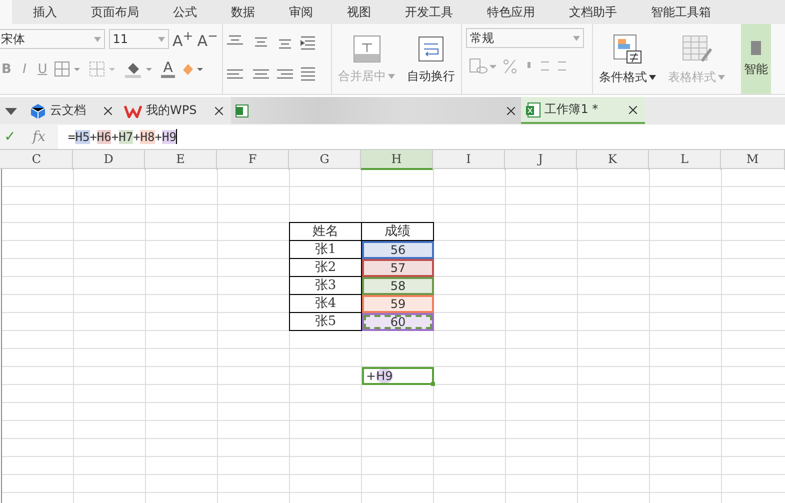 The image size is (785, 503). What do you see at coordinates (38, 110) in the screenshot?
I see `cube-icon` at bounding box center [38, 110].